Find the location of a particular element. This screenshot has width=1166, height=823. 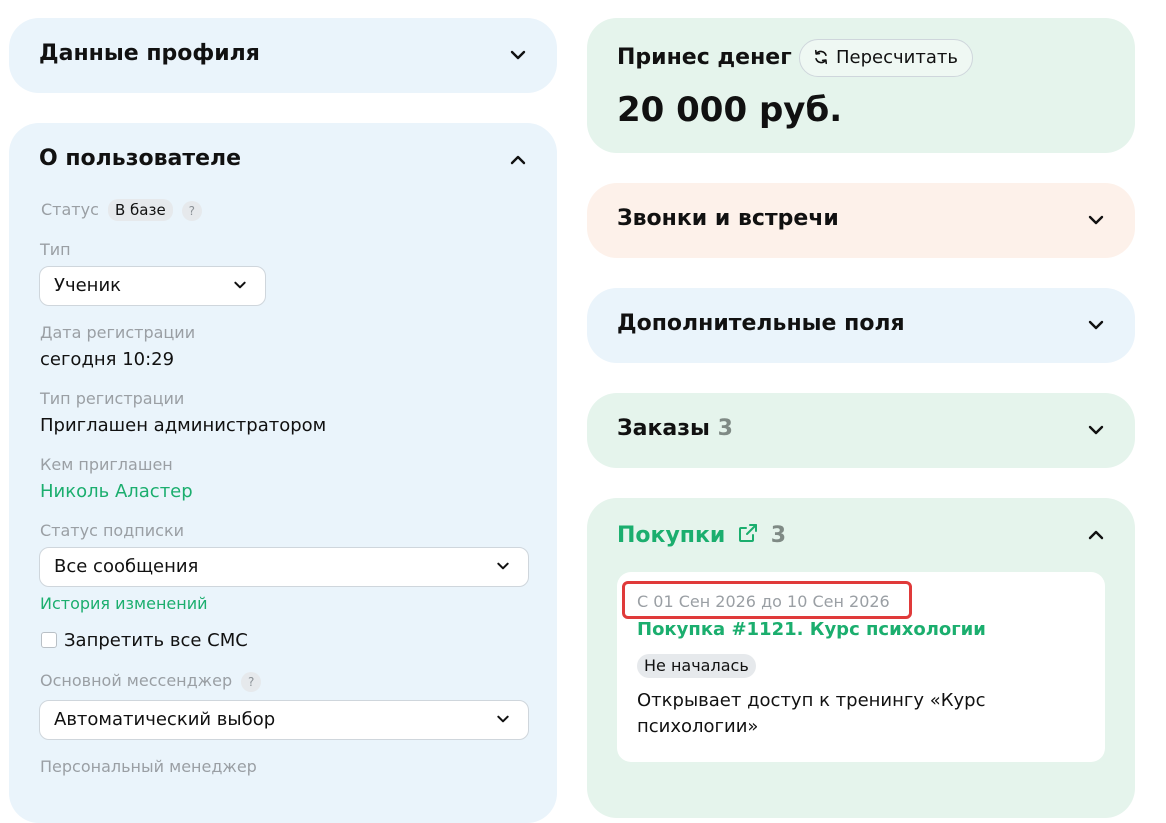

reg-date-label: Дата регистрации is located at coordinates (118, 332).